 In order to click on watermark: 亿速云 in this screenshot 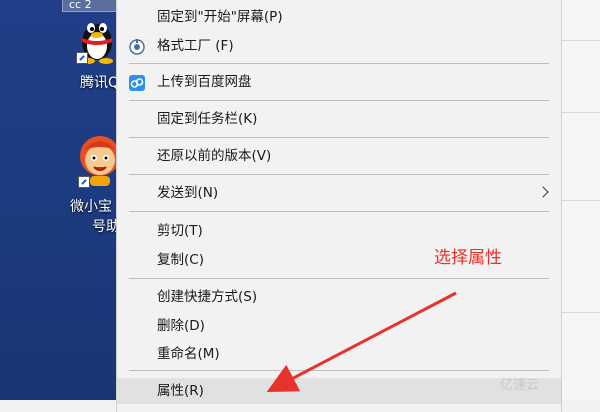, I will do `click(520, 385)`.